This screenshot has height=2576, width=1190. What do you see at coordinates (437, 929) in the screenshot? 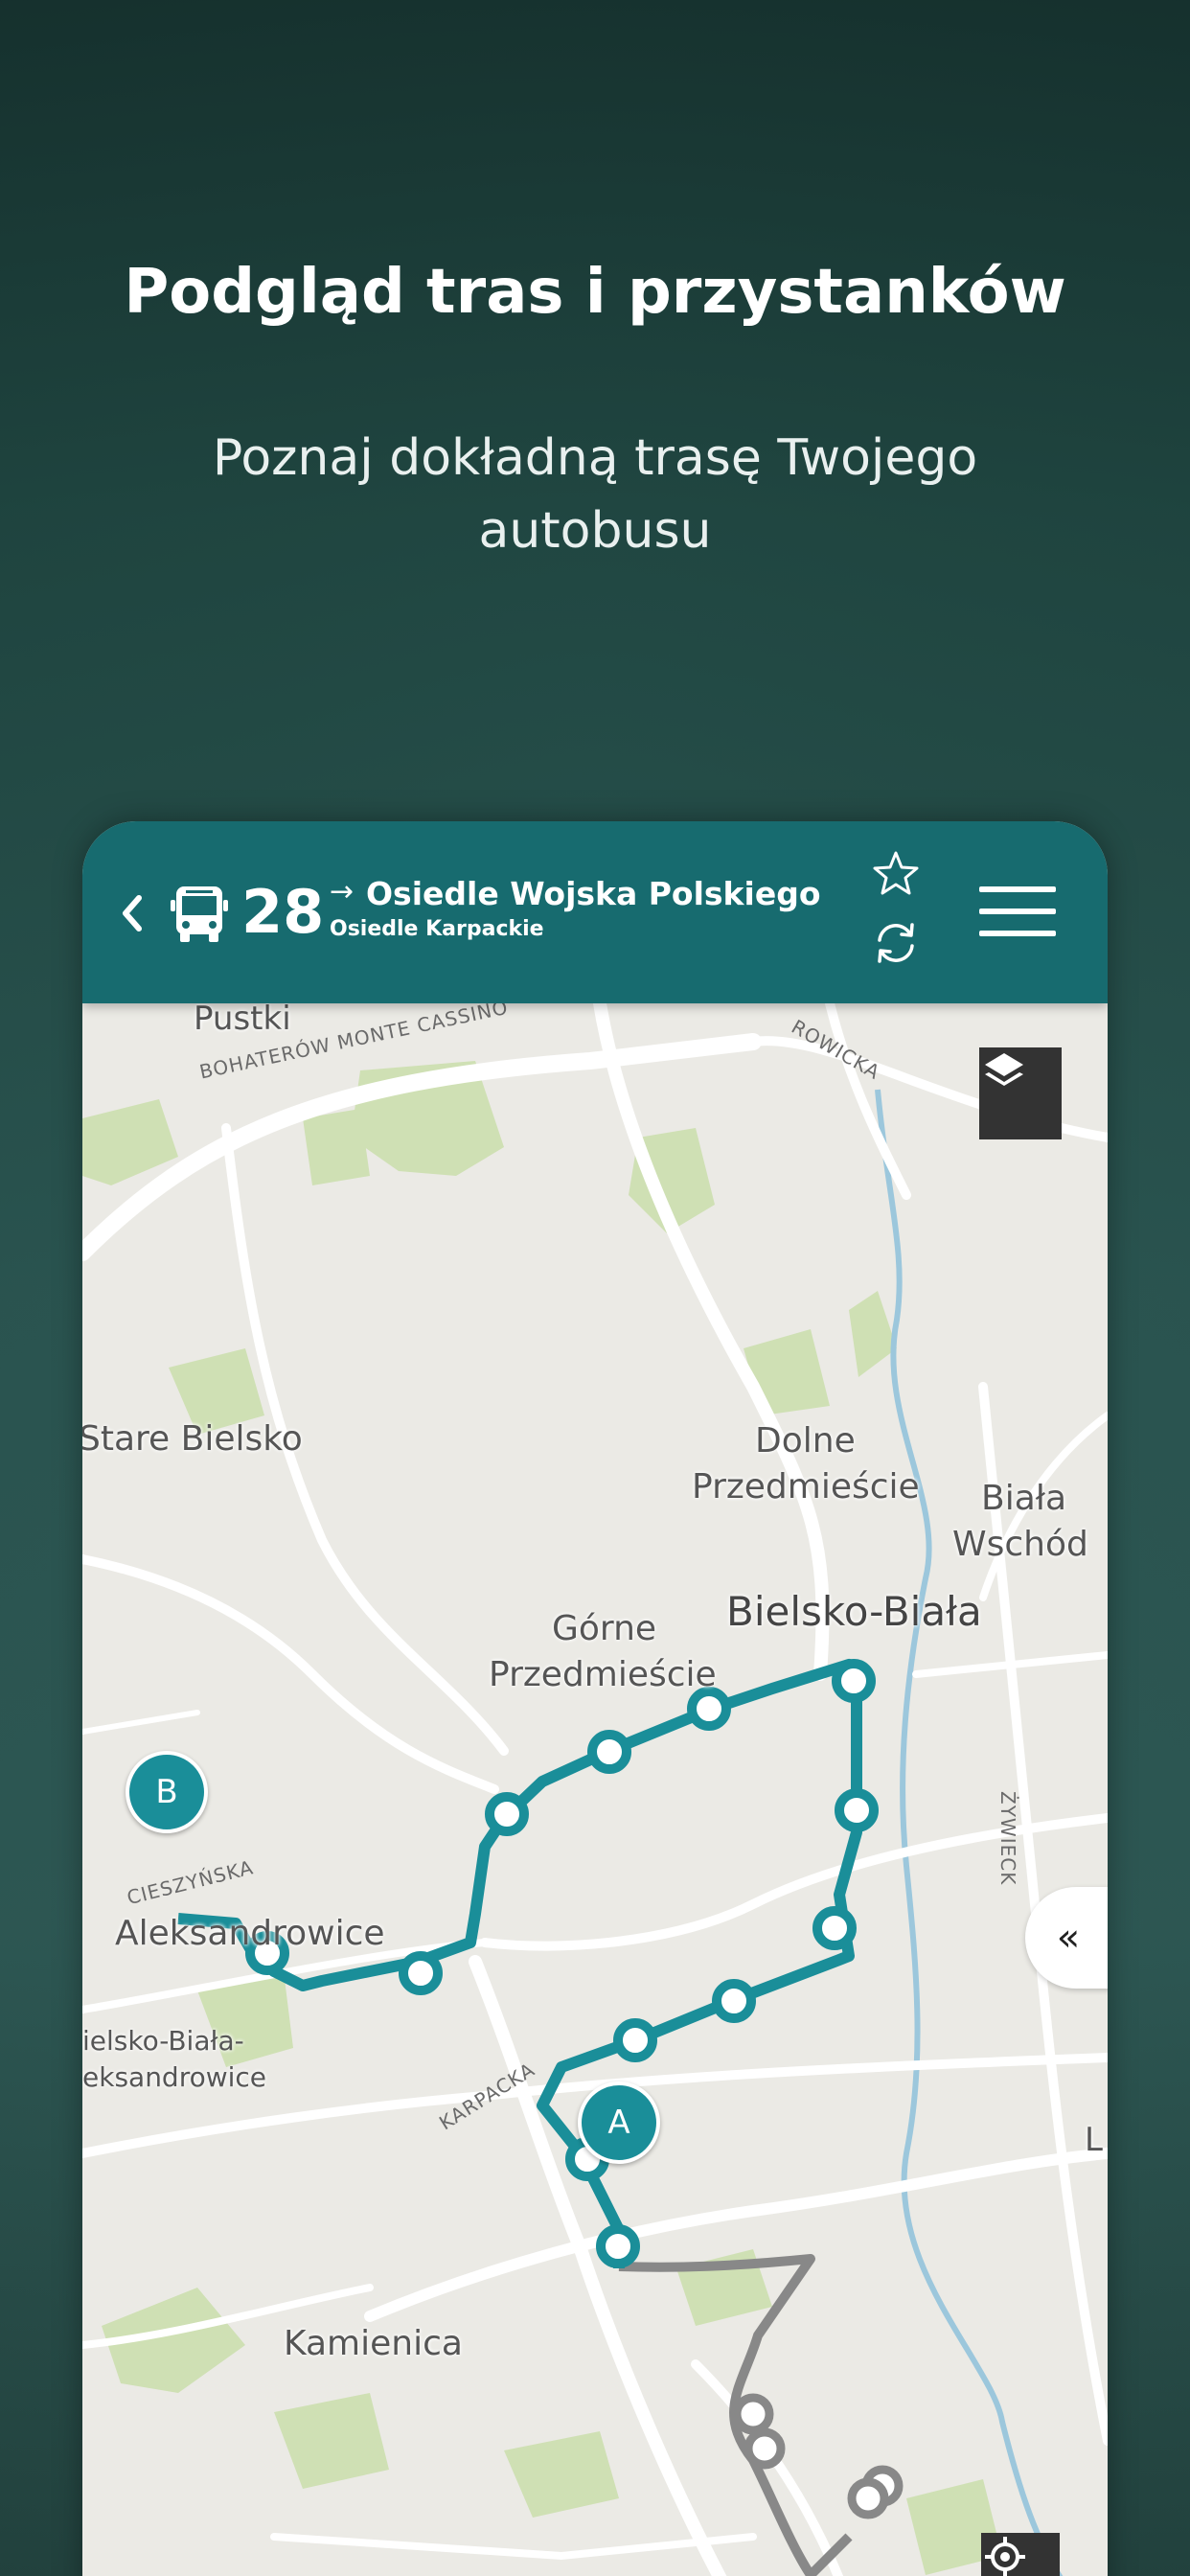
I see `route-origin: Osiedle Karpackie` at bounding box center [437, 929].